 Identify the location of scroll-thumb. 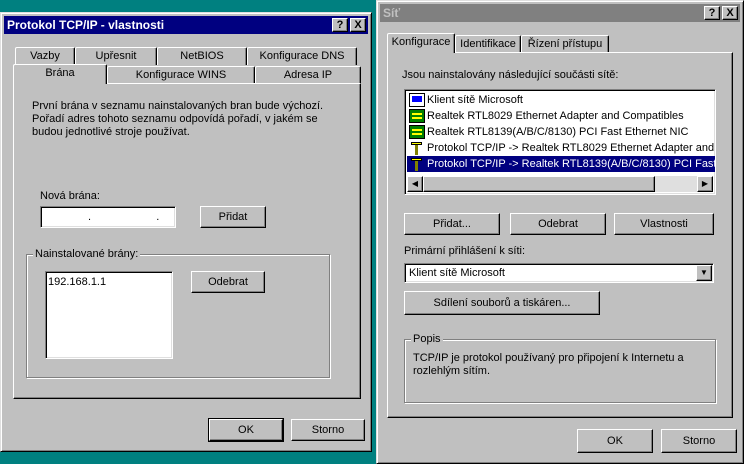
(539, 184).